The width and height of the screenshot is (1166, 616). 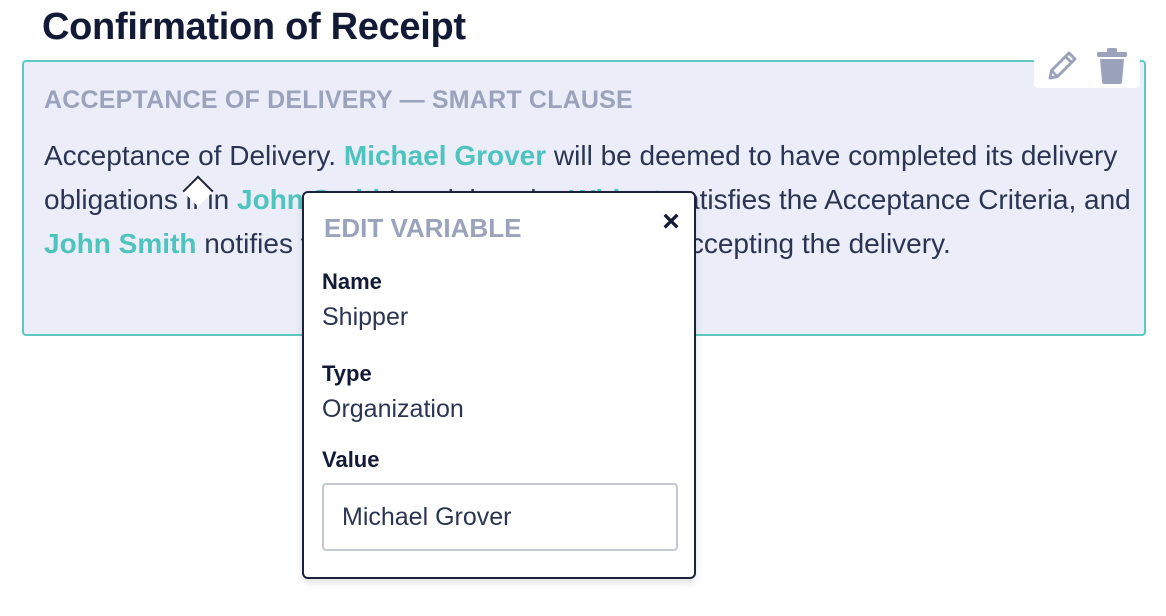 I want to click on type-label: Type, so click(x=347, y=373).